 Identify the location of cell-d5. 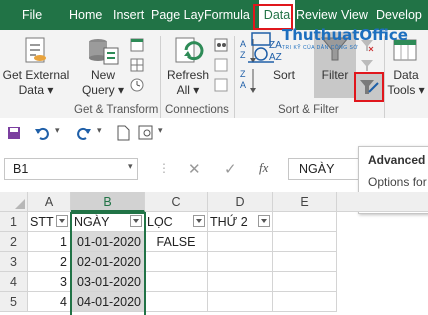
(240, 302).